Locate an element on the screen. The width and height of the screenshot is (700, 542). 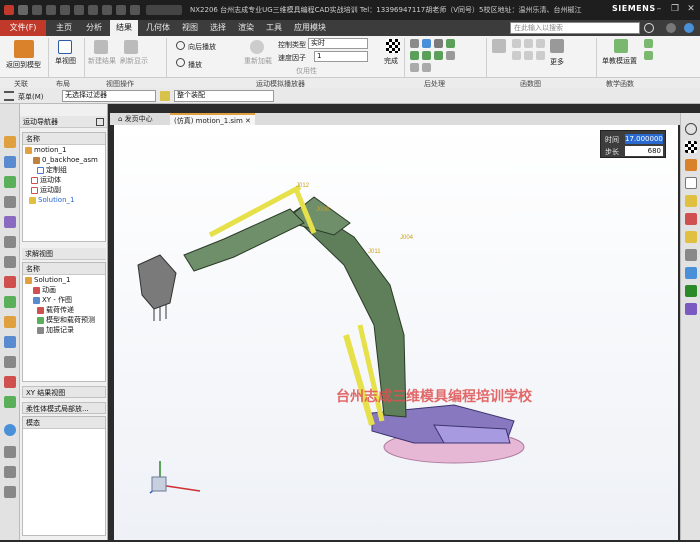
animate-icon is located at coordinates (426, 43).